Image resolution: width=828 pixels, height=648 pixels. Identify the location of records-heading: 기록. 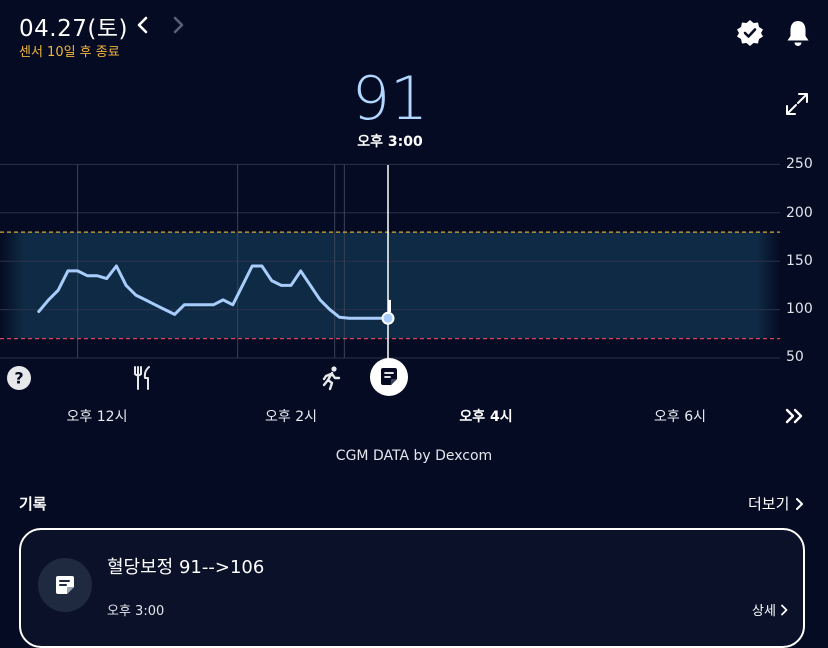
(33, 504).